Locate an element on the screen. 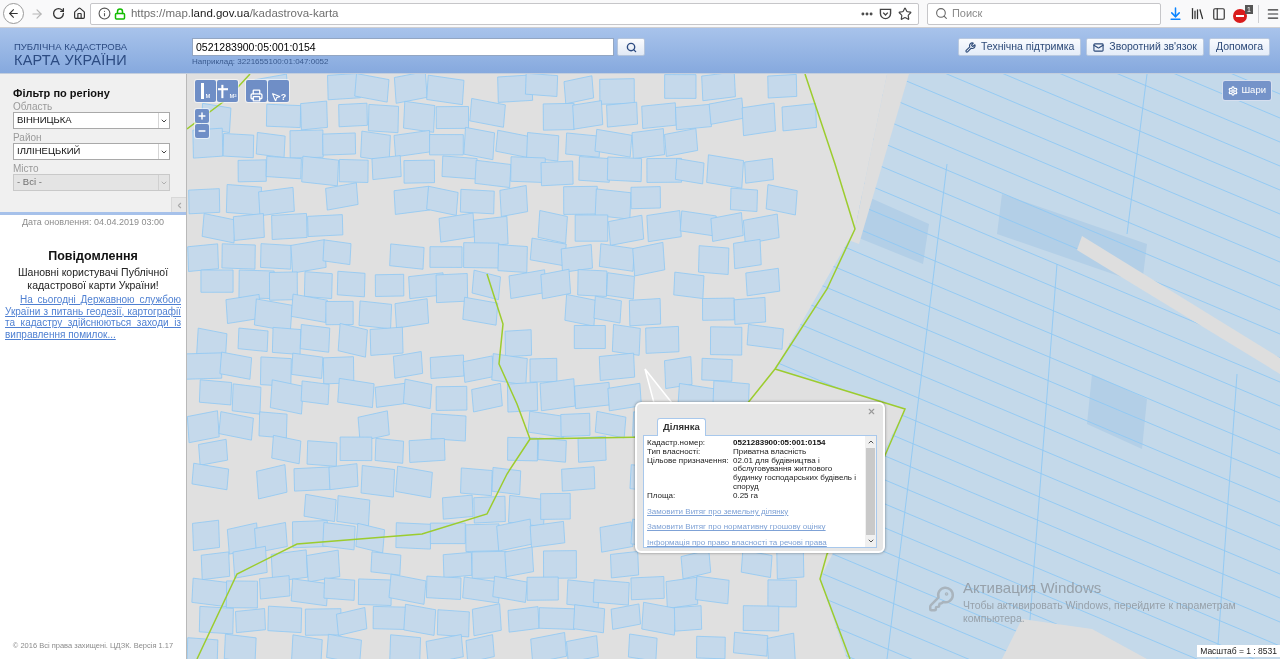 Image resolution: width=1280 pixels, height=659 pixels. field-label: Район is located at coordinates (27, 137).